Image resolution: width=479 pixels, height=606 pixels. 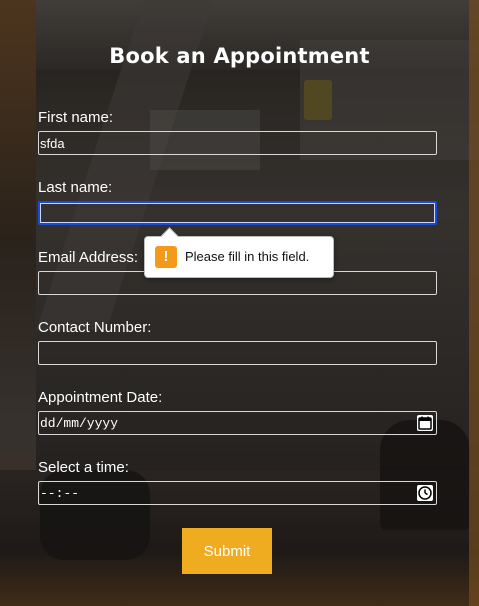 I want to click on validation-message: Please fill in this field., so click(x=247, y=256).